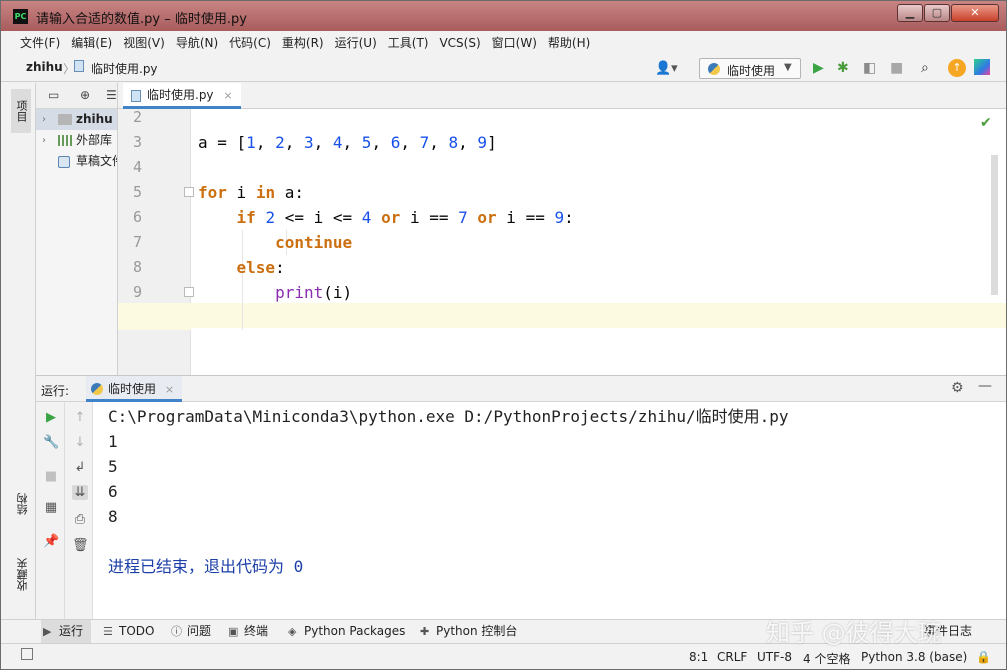 This screenshot has width=1007, height=670. Describe the element at coordinates (774, 657) in the screenshot. I see `file-encoding: UTF-8` at that location.